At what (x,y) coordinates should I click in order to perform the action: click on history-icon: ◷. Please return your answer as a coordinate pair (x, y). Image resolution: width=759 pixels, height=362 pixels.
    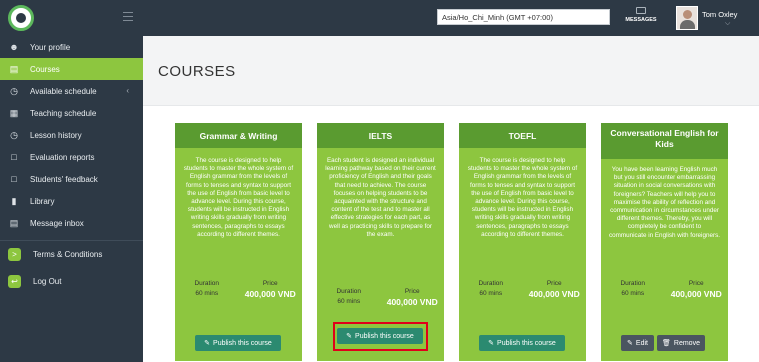
    Looking at the image, I should click on (14, 134).